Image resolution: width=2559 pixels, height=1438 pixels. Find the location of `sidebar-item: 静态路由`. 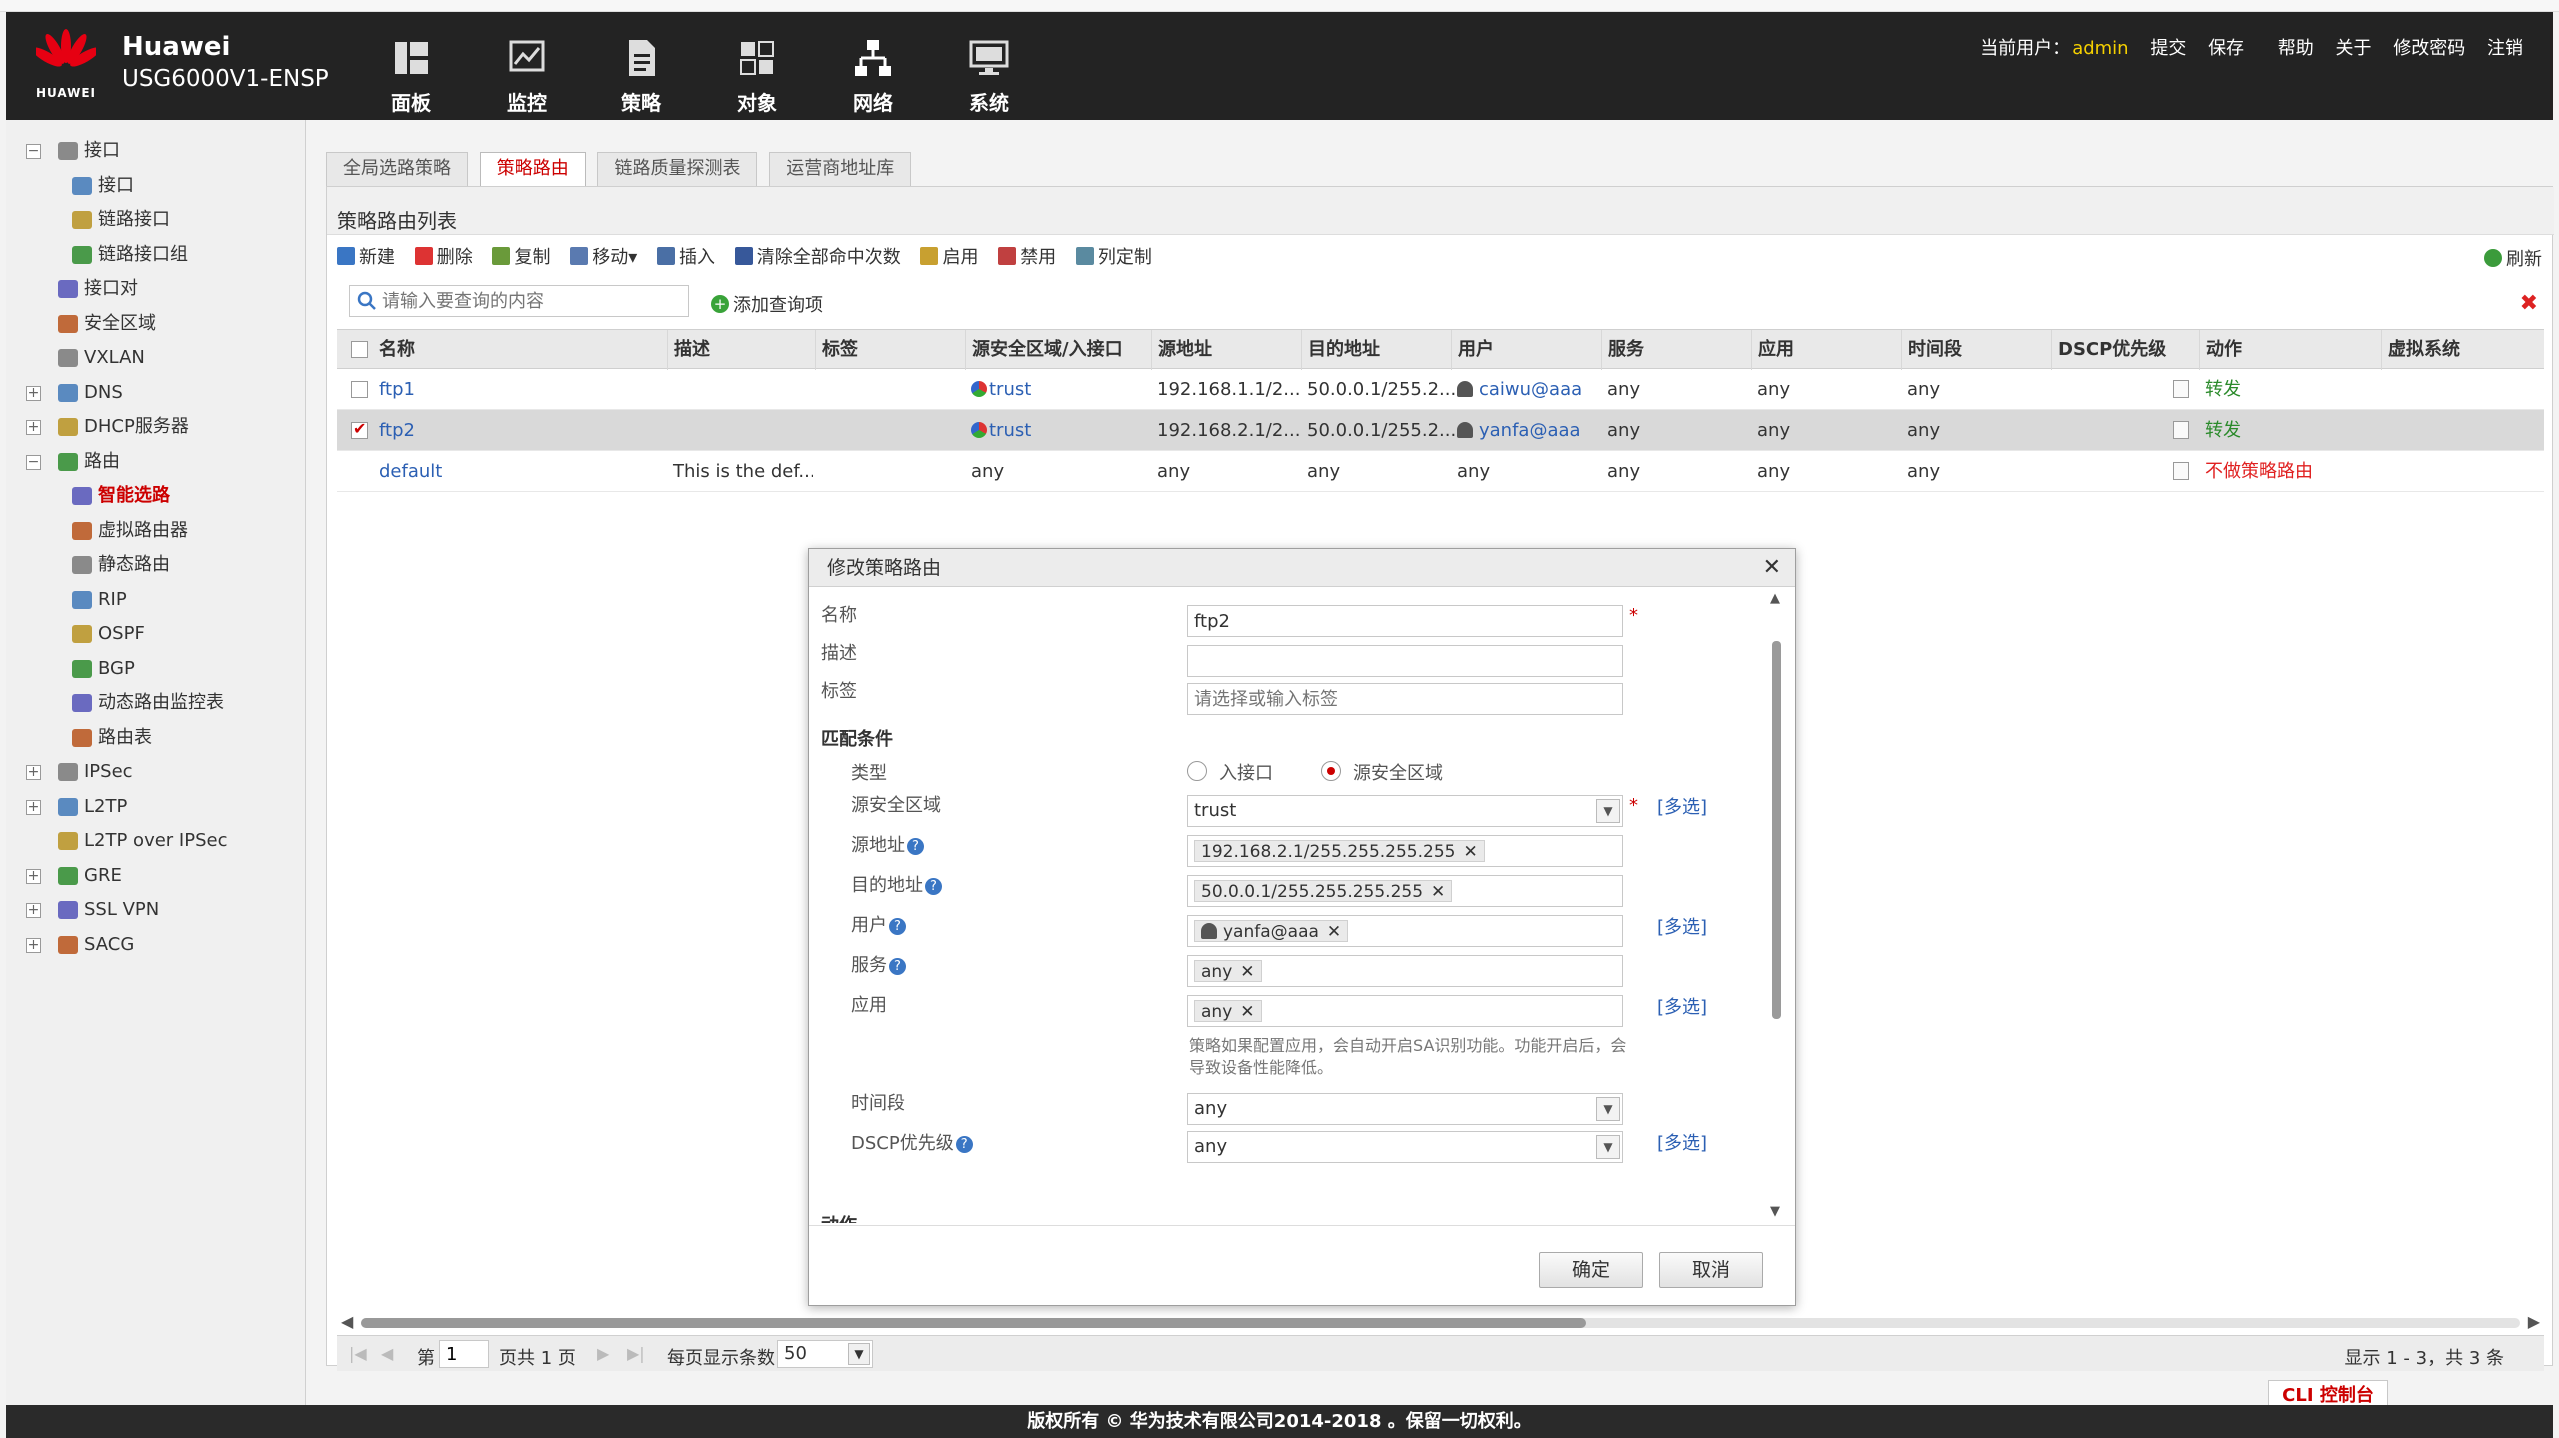

sidebar-item: 静态路由 is located at coordinates (156, 565).